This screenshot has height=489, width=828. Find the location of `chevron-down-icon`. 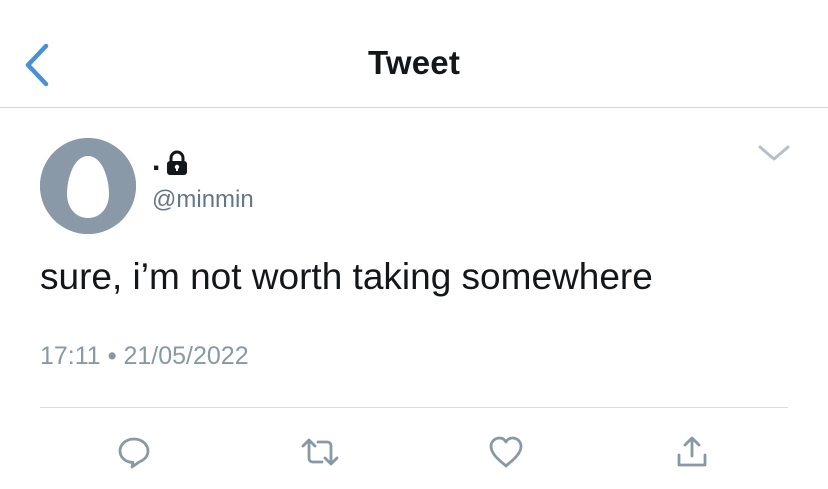

chevron-down-icon is located at coordinates (774, 153).